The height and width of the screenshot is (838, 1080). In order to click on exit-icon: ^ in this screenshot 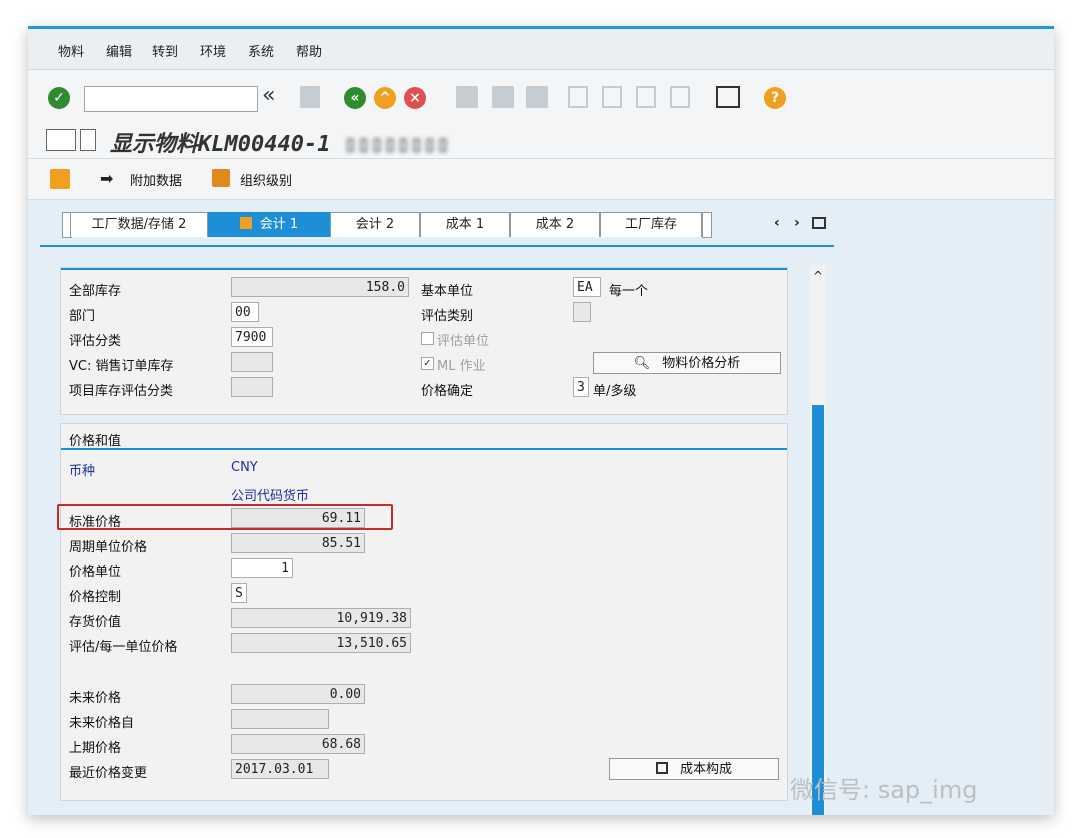, I will do `click(385, 98)`.